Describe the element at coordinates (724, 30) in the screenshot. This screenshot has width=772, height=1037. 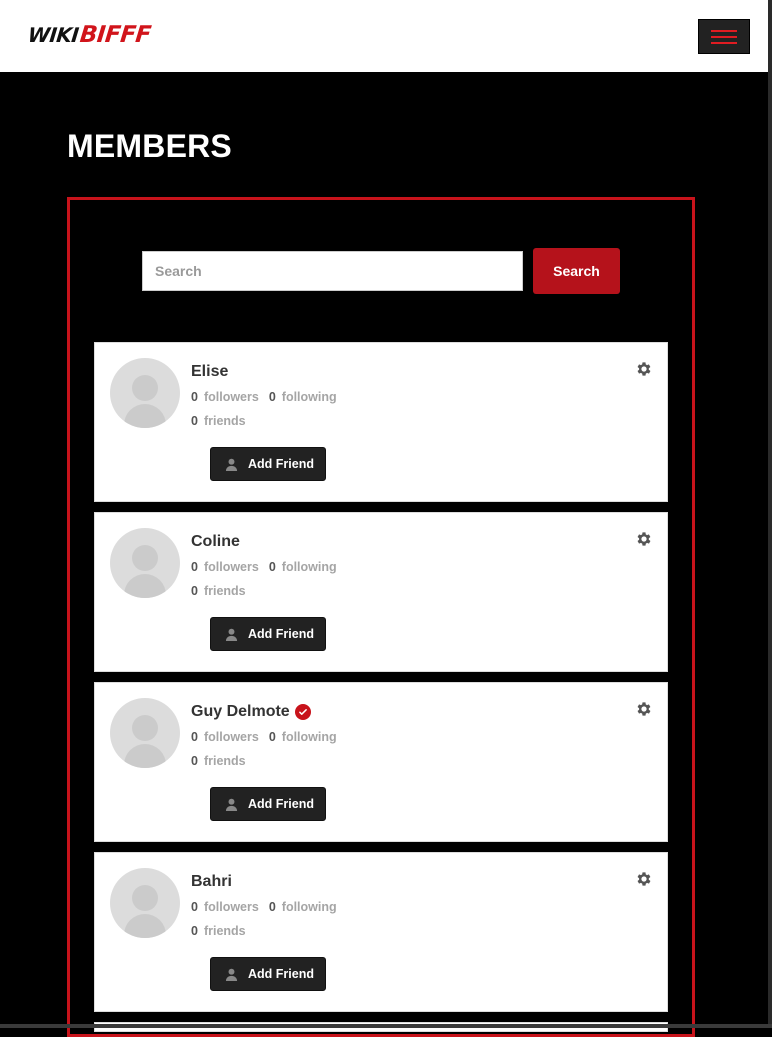
I see `hamburger-icon` at that location.